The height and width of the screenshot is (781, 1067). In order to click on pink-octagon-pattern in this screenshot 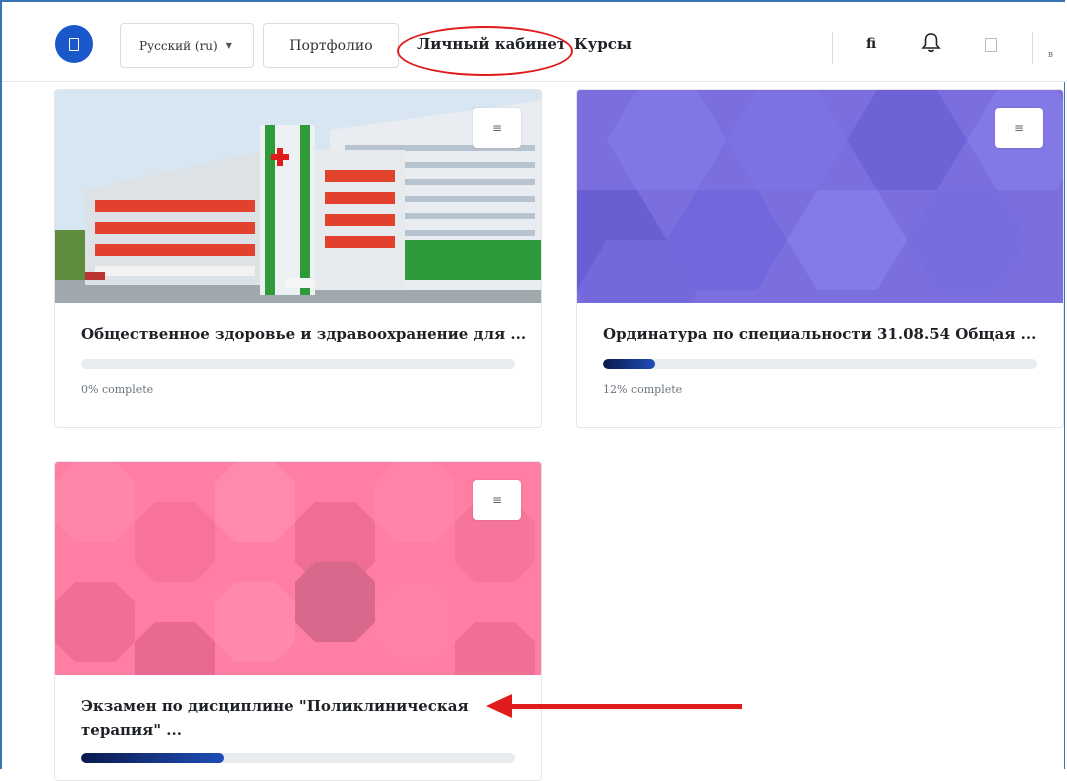, I will do `click(298, 568)`.